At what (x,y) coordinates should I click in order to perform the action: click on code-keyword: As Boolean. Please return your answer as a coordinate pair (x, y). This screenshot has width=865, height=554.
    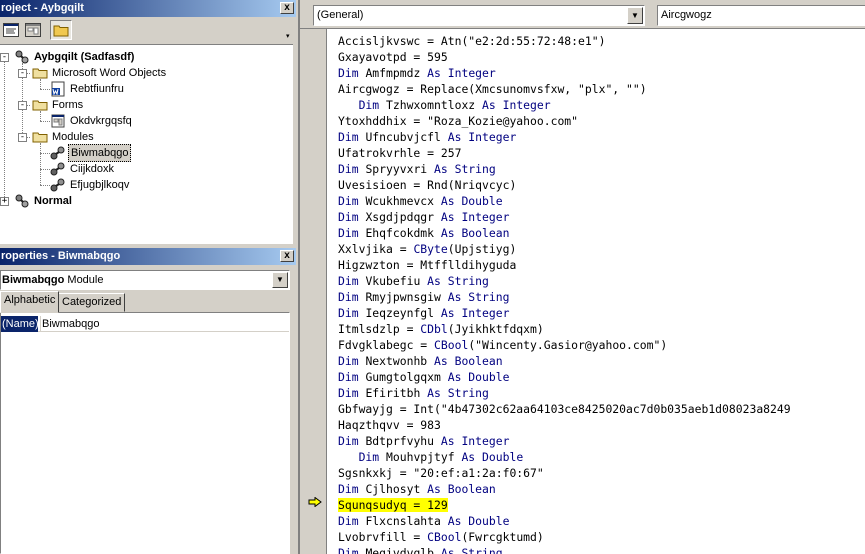
    Looking at the image, I should click on (468, 361).